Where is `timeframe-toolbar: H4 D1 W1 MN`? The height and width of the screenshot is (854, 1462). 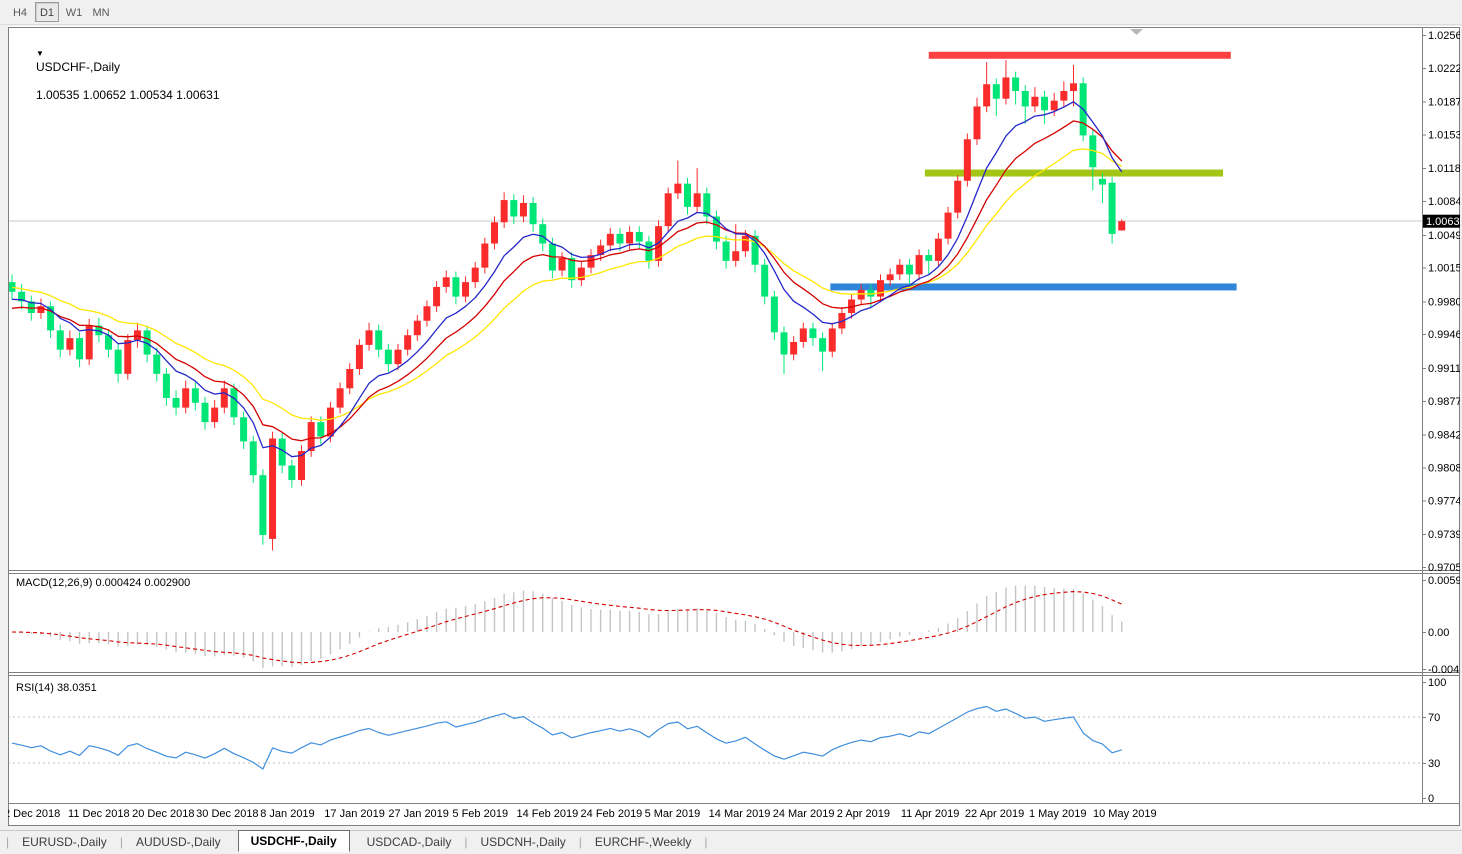 timeframe-toolbar: H4 D1 W1 MN is located at coordinates (731, 12).